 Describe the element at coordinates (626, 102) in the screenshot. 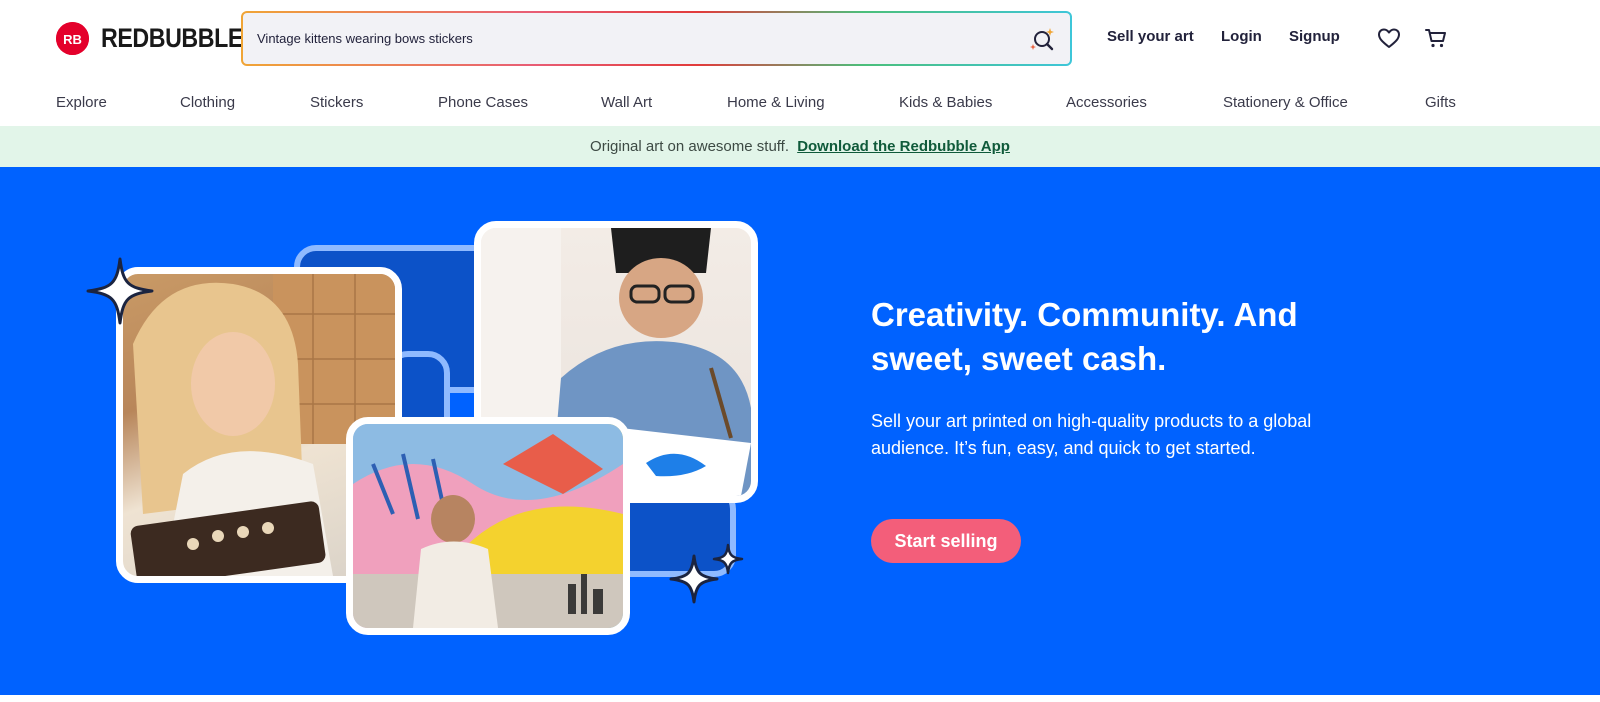

I see `nav-item-wall-art: Wall Art` at that location.